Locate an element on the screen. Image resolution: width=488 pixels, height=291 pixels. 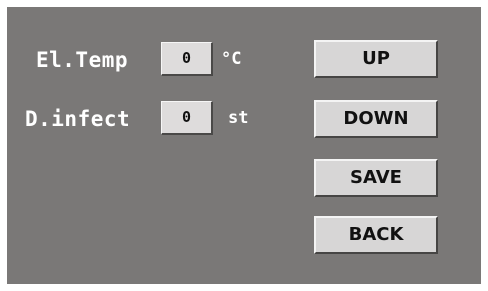
d-infect-label: D.infect is located at coordinates (78, 119).